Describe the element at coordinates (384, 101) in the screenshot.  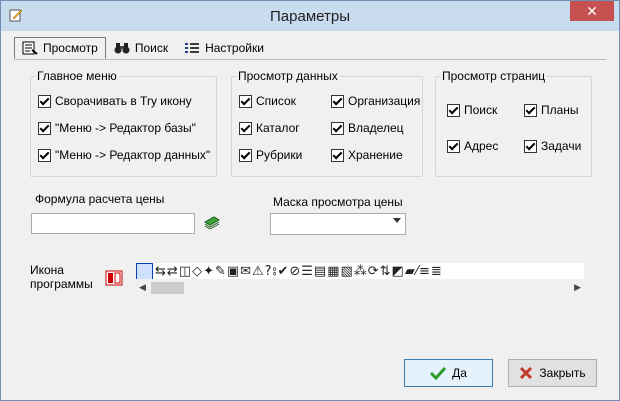
I see `checkbox-label: Организация` at that location.